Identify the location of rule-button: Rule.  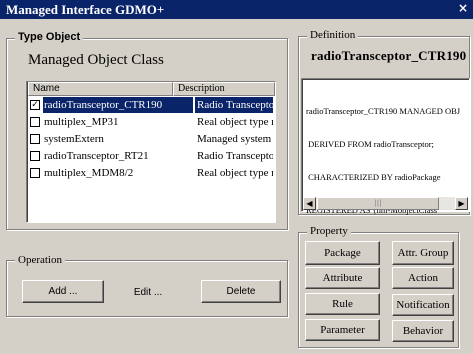
(342, 304).